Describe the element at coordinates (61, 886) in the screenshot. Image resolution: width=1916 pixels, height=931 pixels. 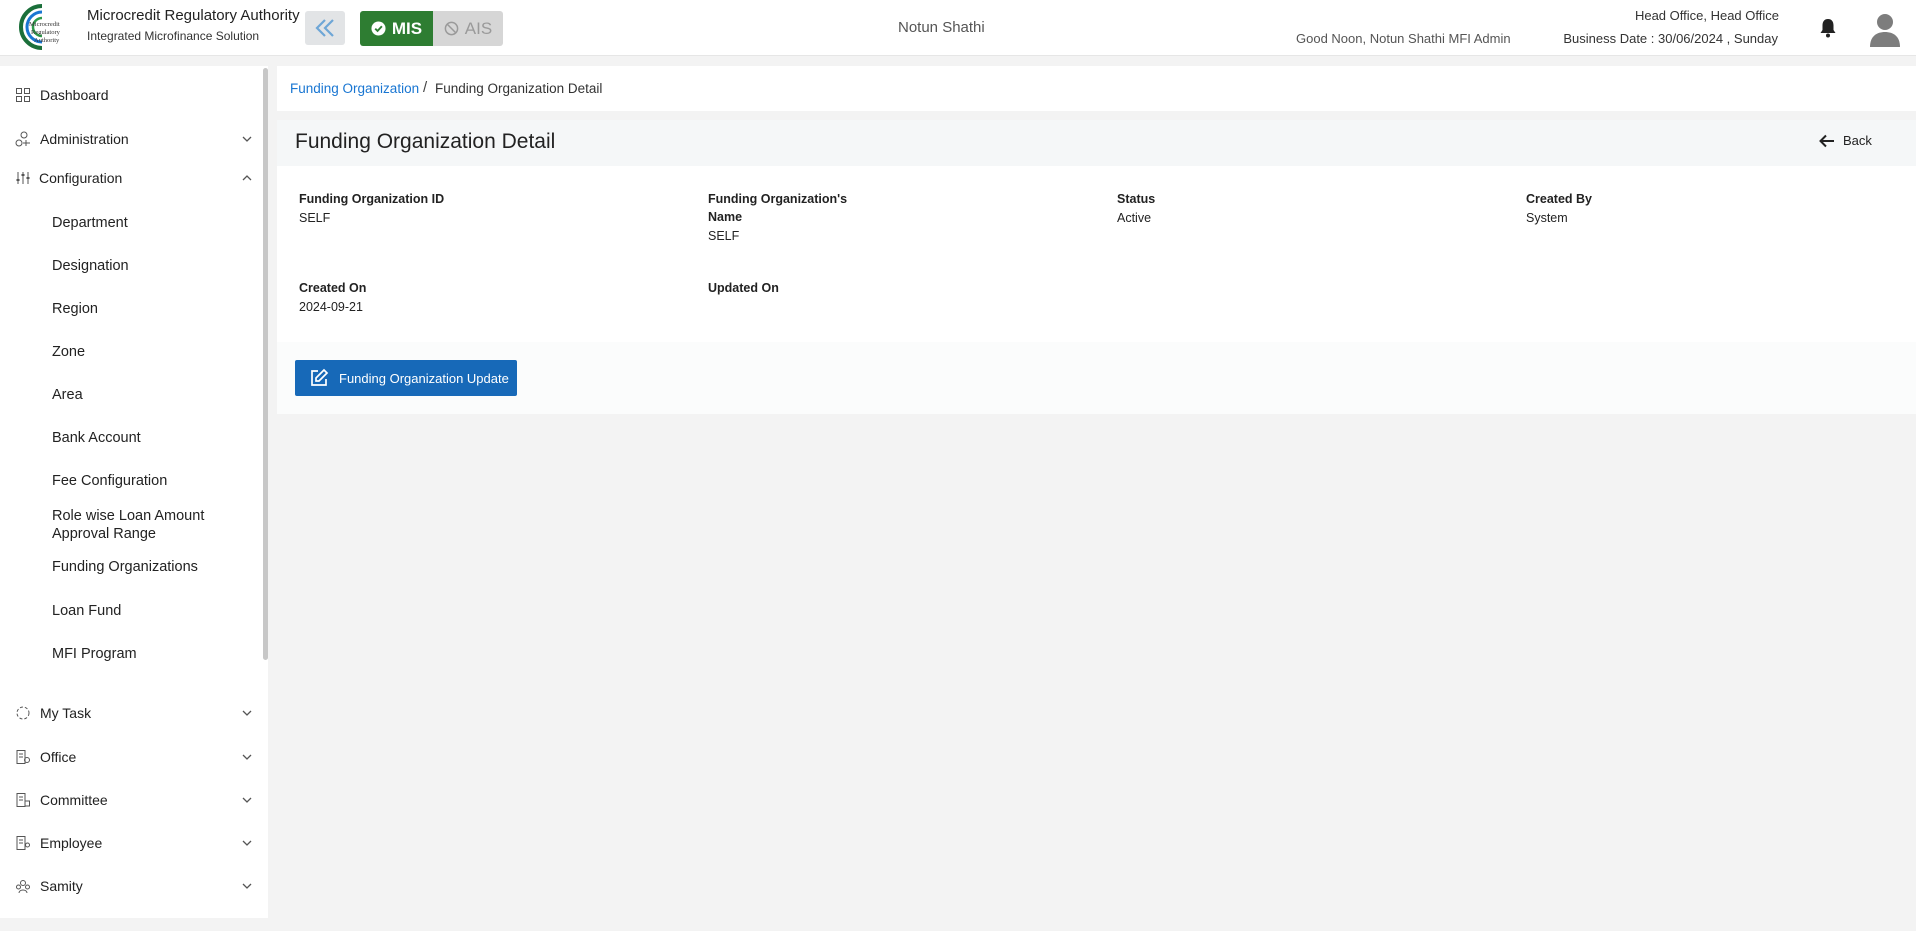
I see `sidebar-item-label: Samity` at that location.